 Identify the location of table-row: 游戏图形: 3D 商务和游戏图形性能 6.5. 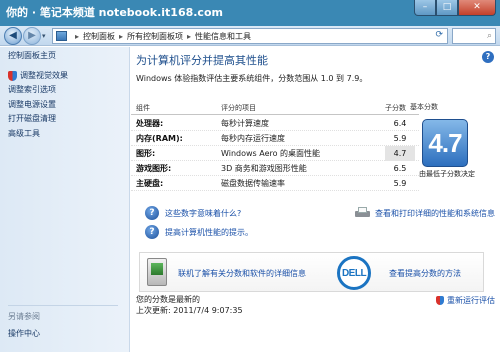
(275, 168).